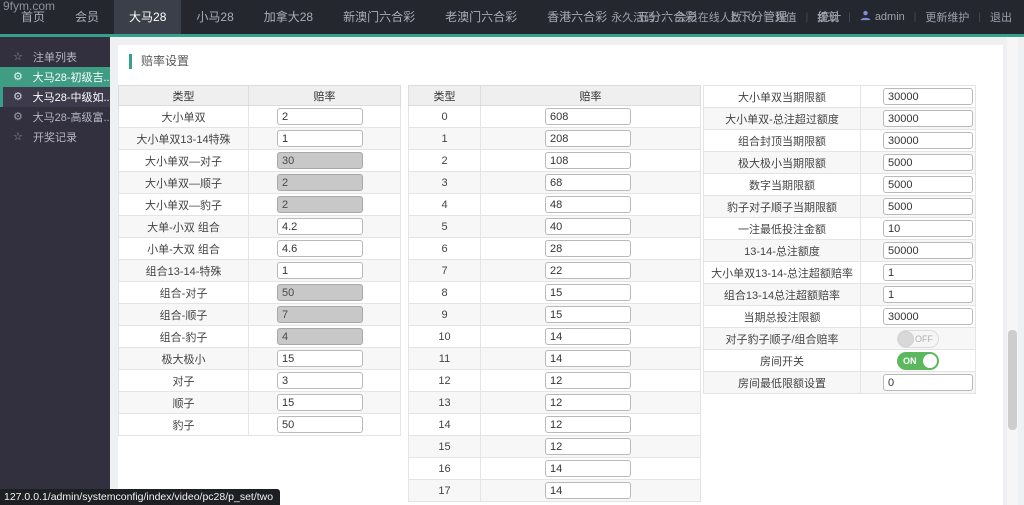 This screenshot has width=1024, height=505. What do you see at coordinates (288, 17) in the screenshot?
I see `nav-tab-4: 加拿大28` at bounding box center [288, 17].